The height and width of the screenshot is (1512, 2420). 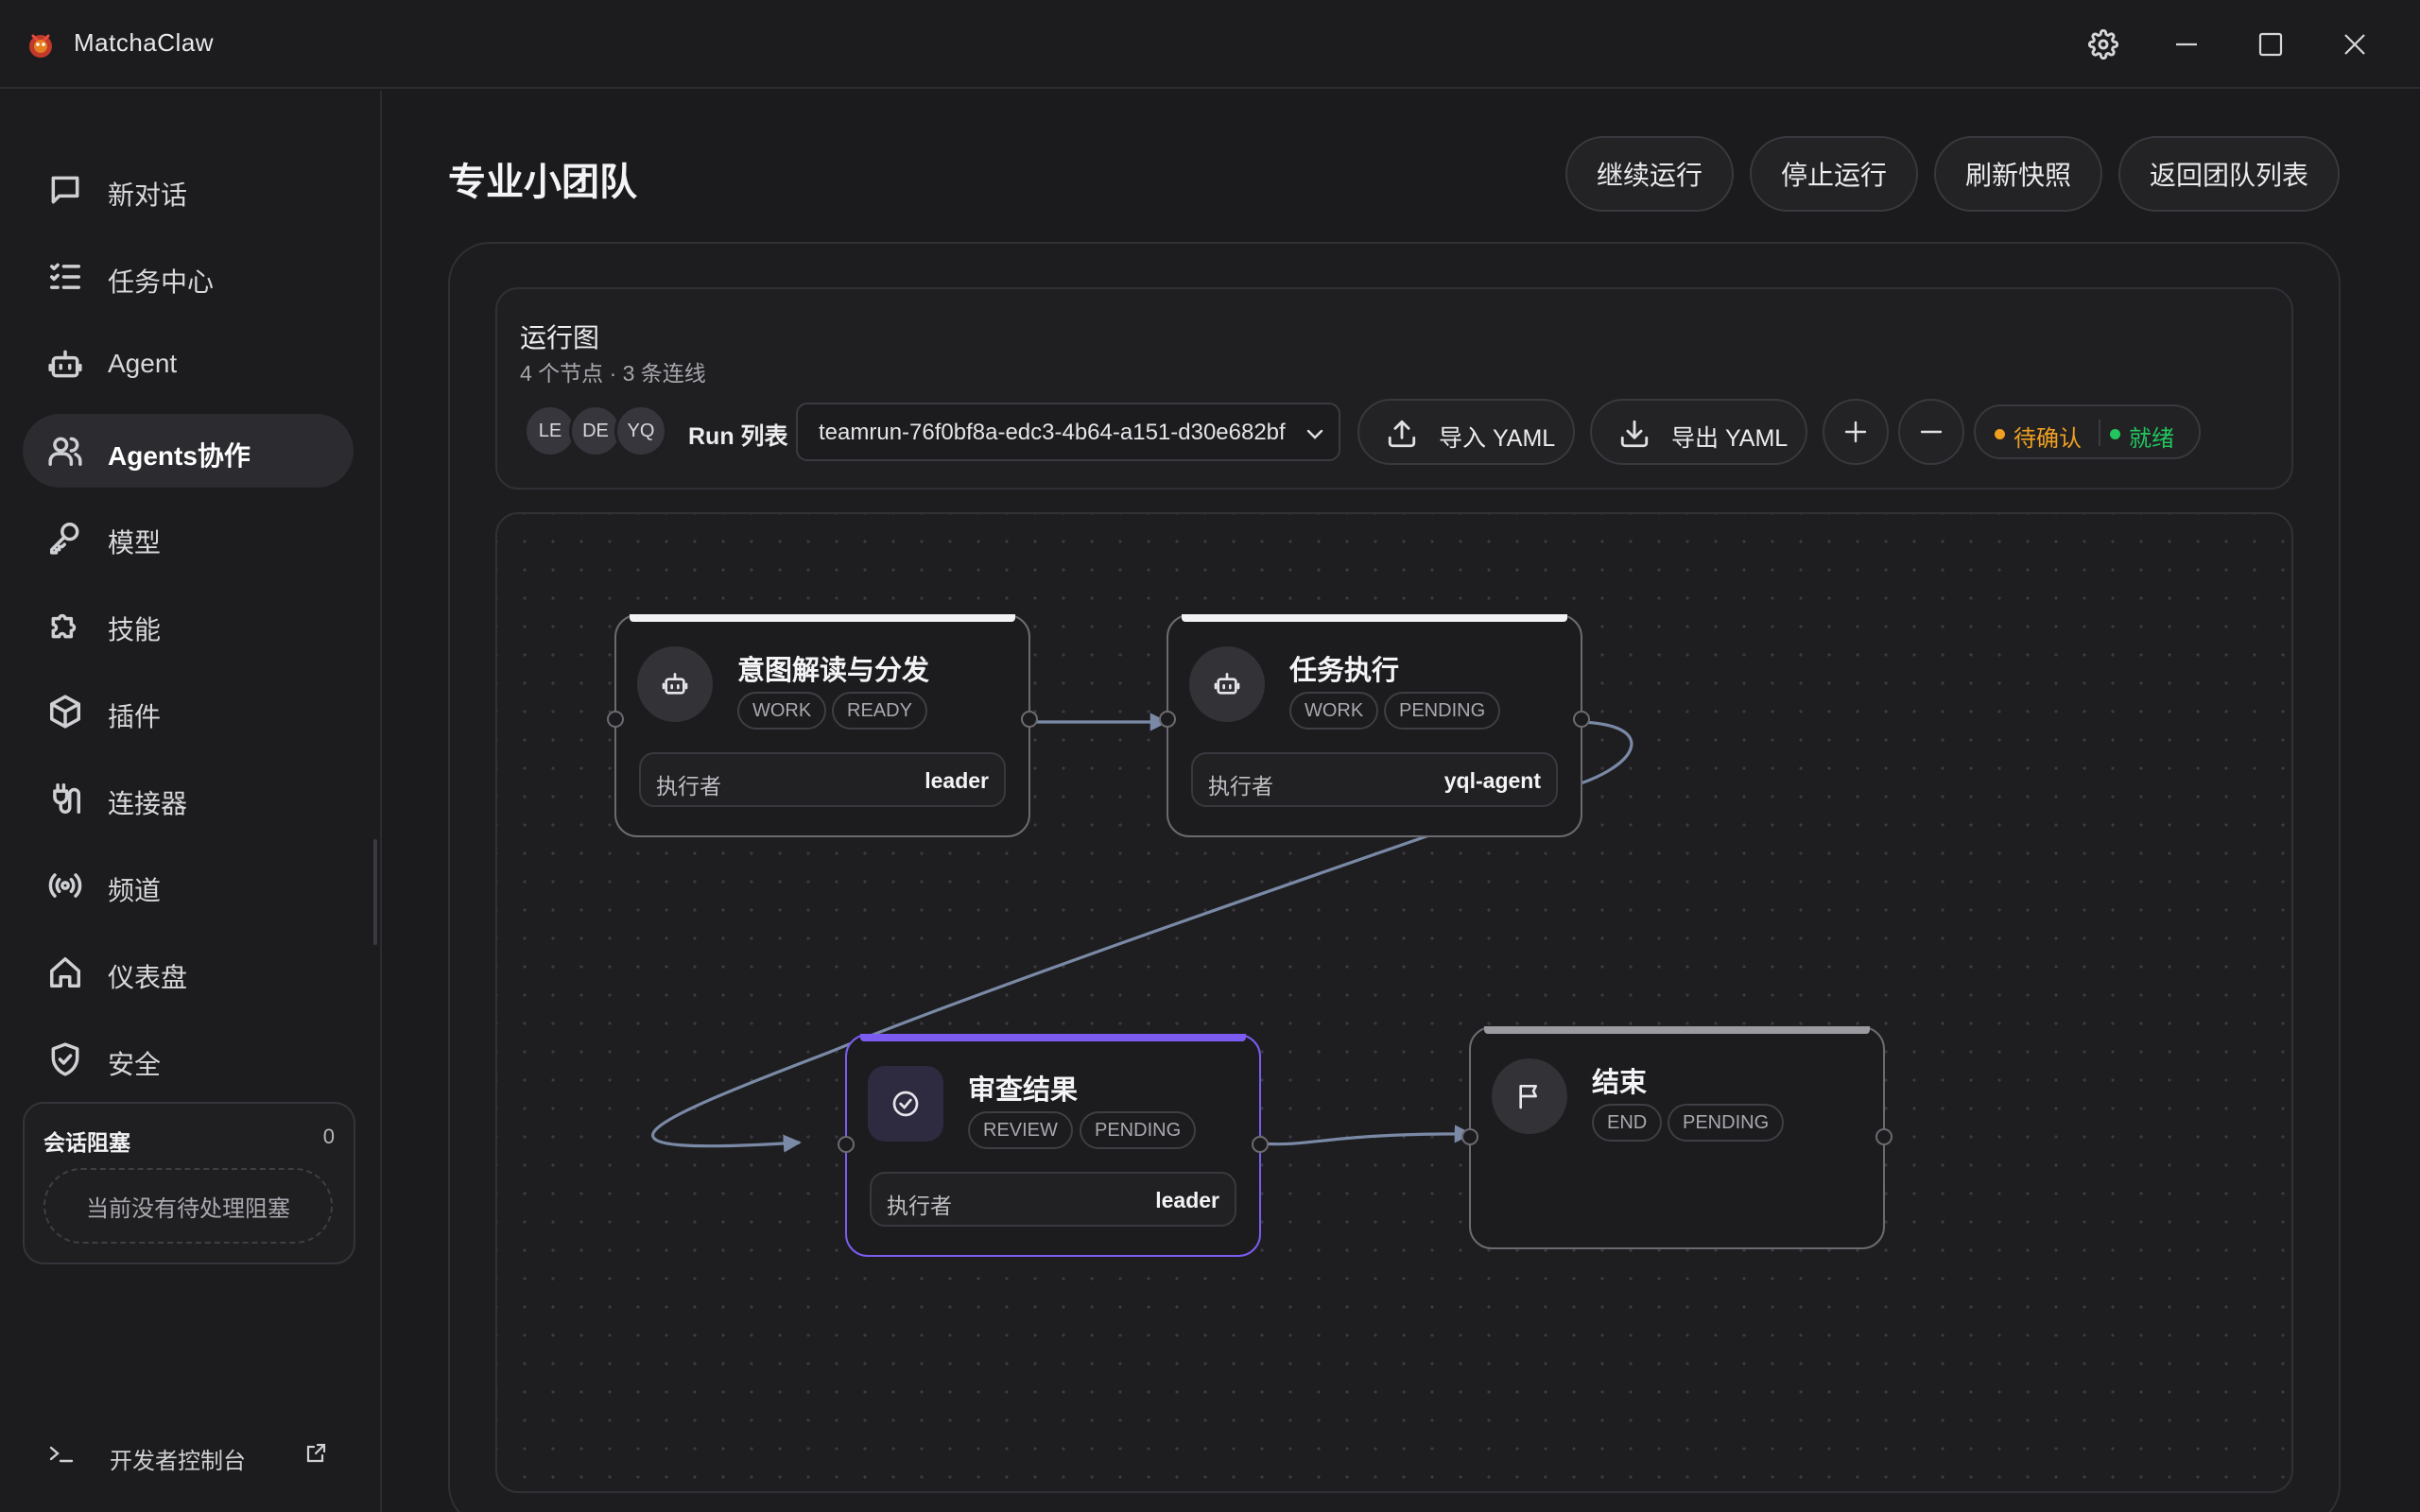 I want to click on sidebar-item-new-chat: 新对话, so click(x=188, y=190).